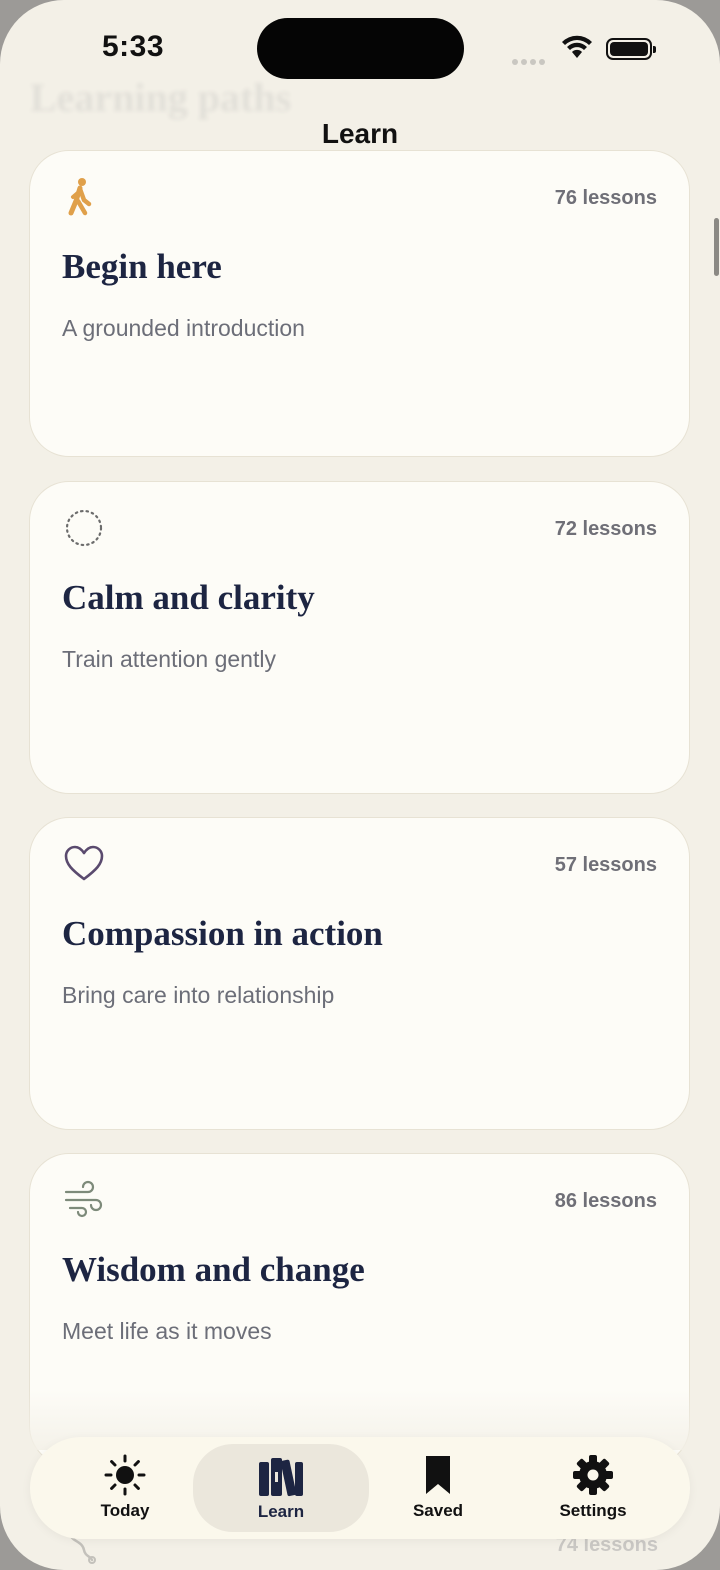 This screenshot has height=1570, width=720. I want to click on wind-icon, so click(84, 1200).